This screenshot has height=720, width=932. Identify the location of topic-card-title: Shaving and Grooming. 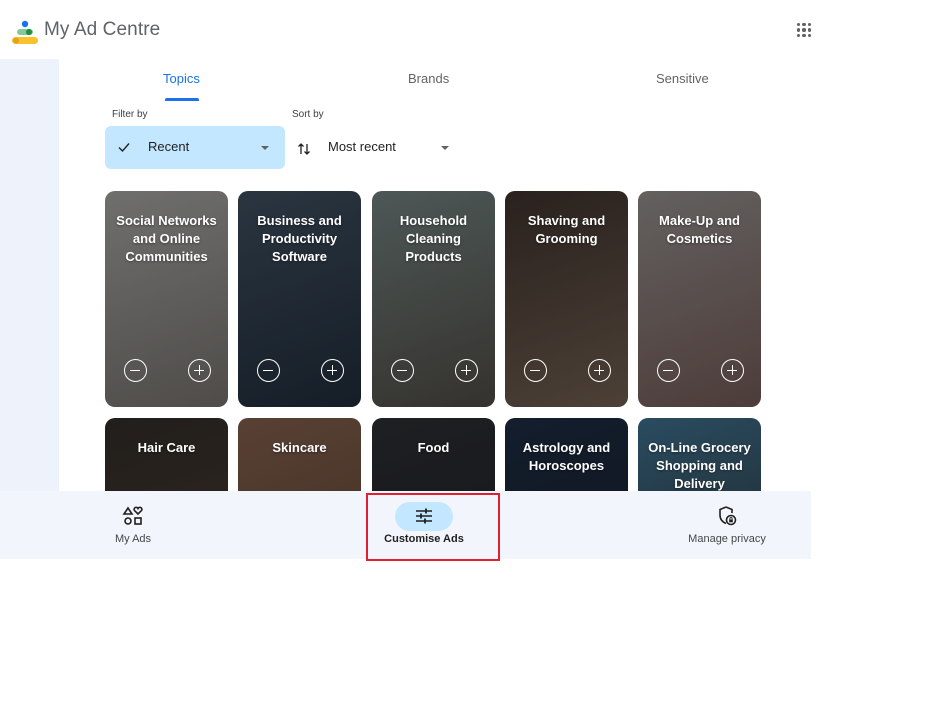
(566, 229).